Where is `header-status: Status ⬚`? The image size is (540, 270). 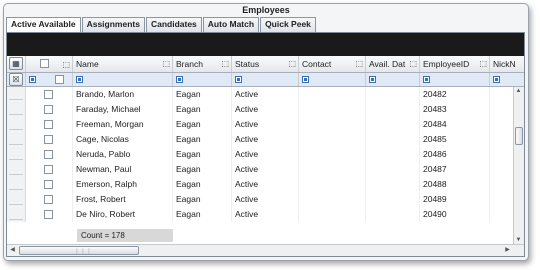
header-status: Status ⬚ is located at coordinates (265, 64).